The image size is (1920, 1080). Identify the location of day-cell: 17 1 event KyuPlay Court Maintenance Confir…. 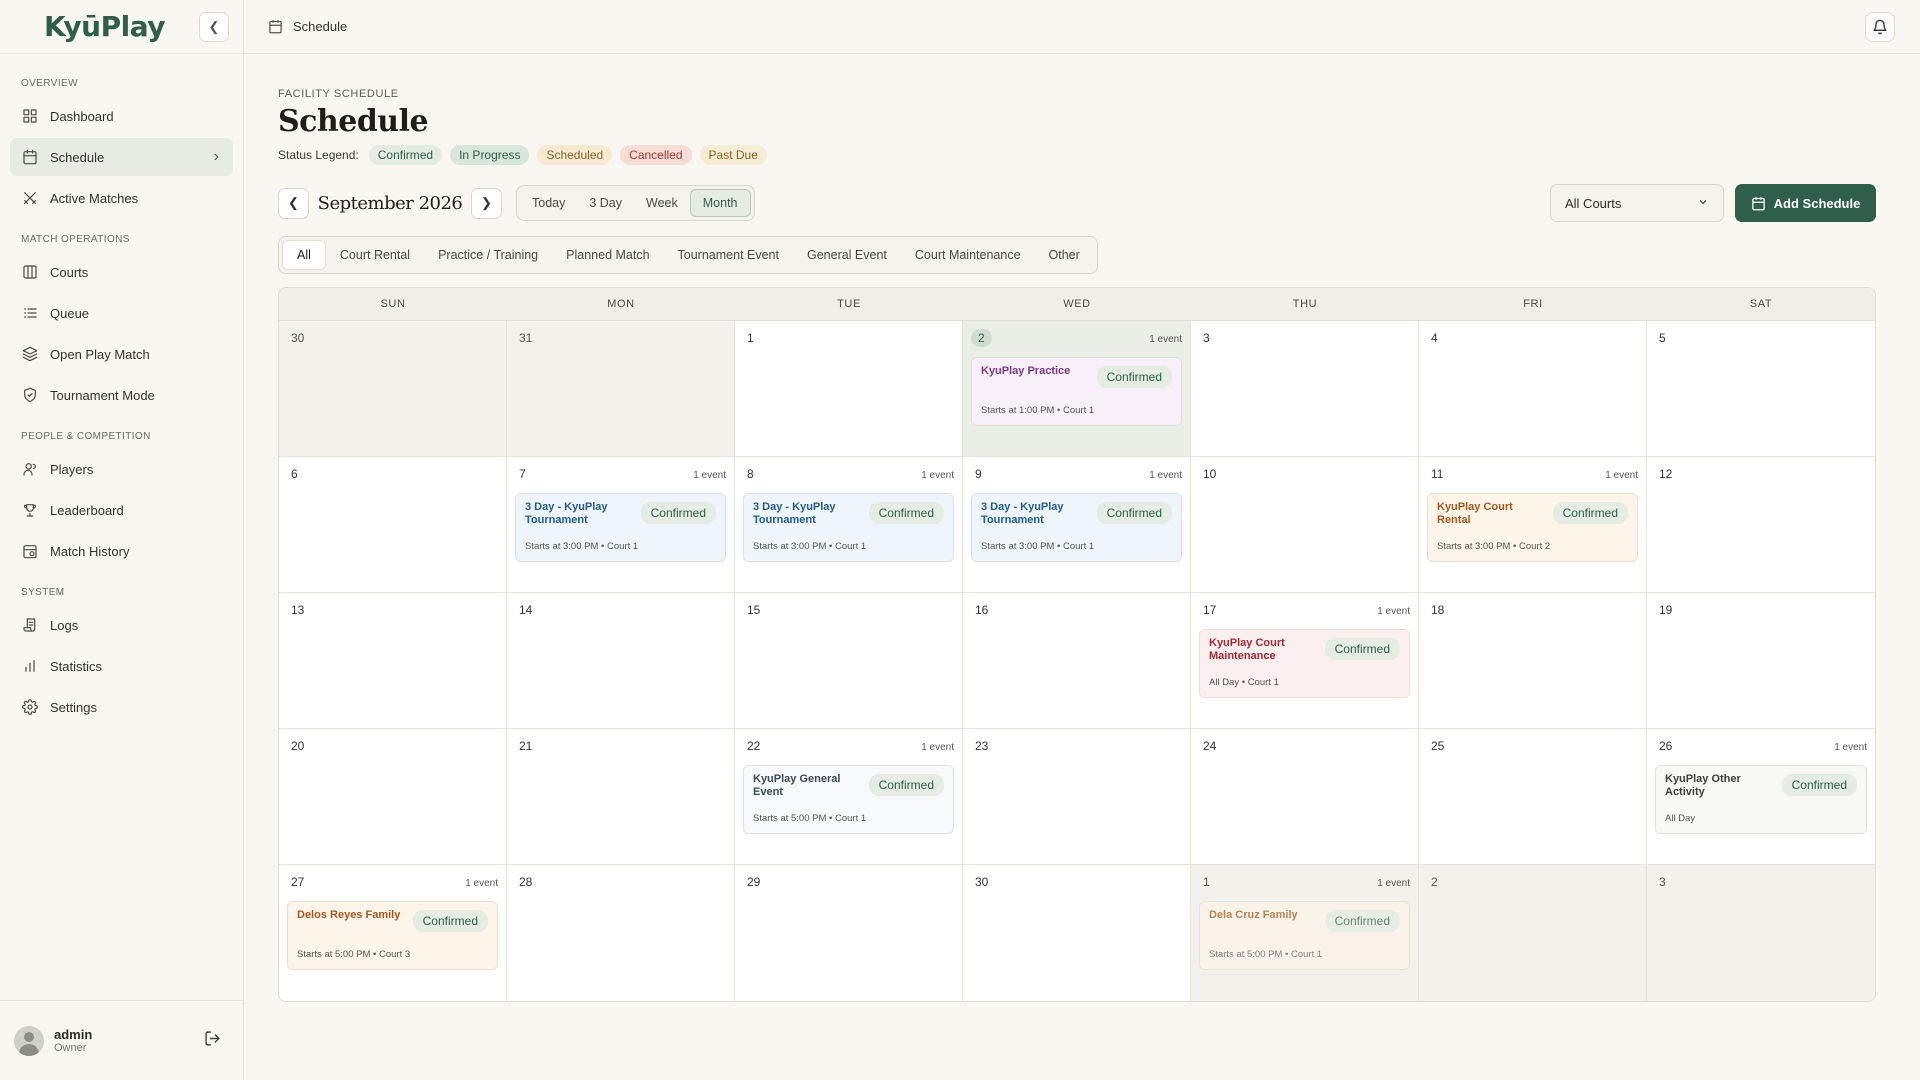
(1305, 661).